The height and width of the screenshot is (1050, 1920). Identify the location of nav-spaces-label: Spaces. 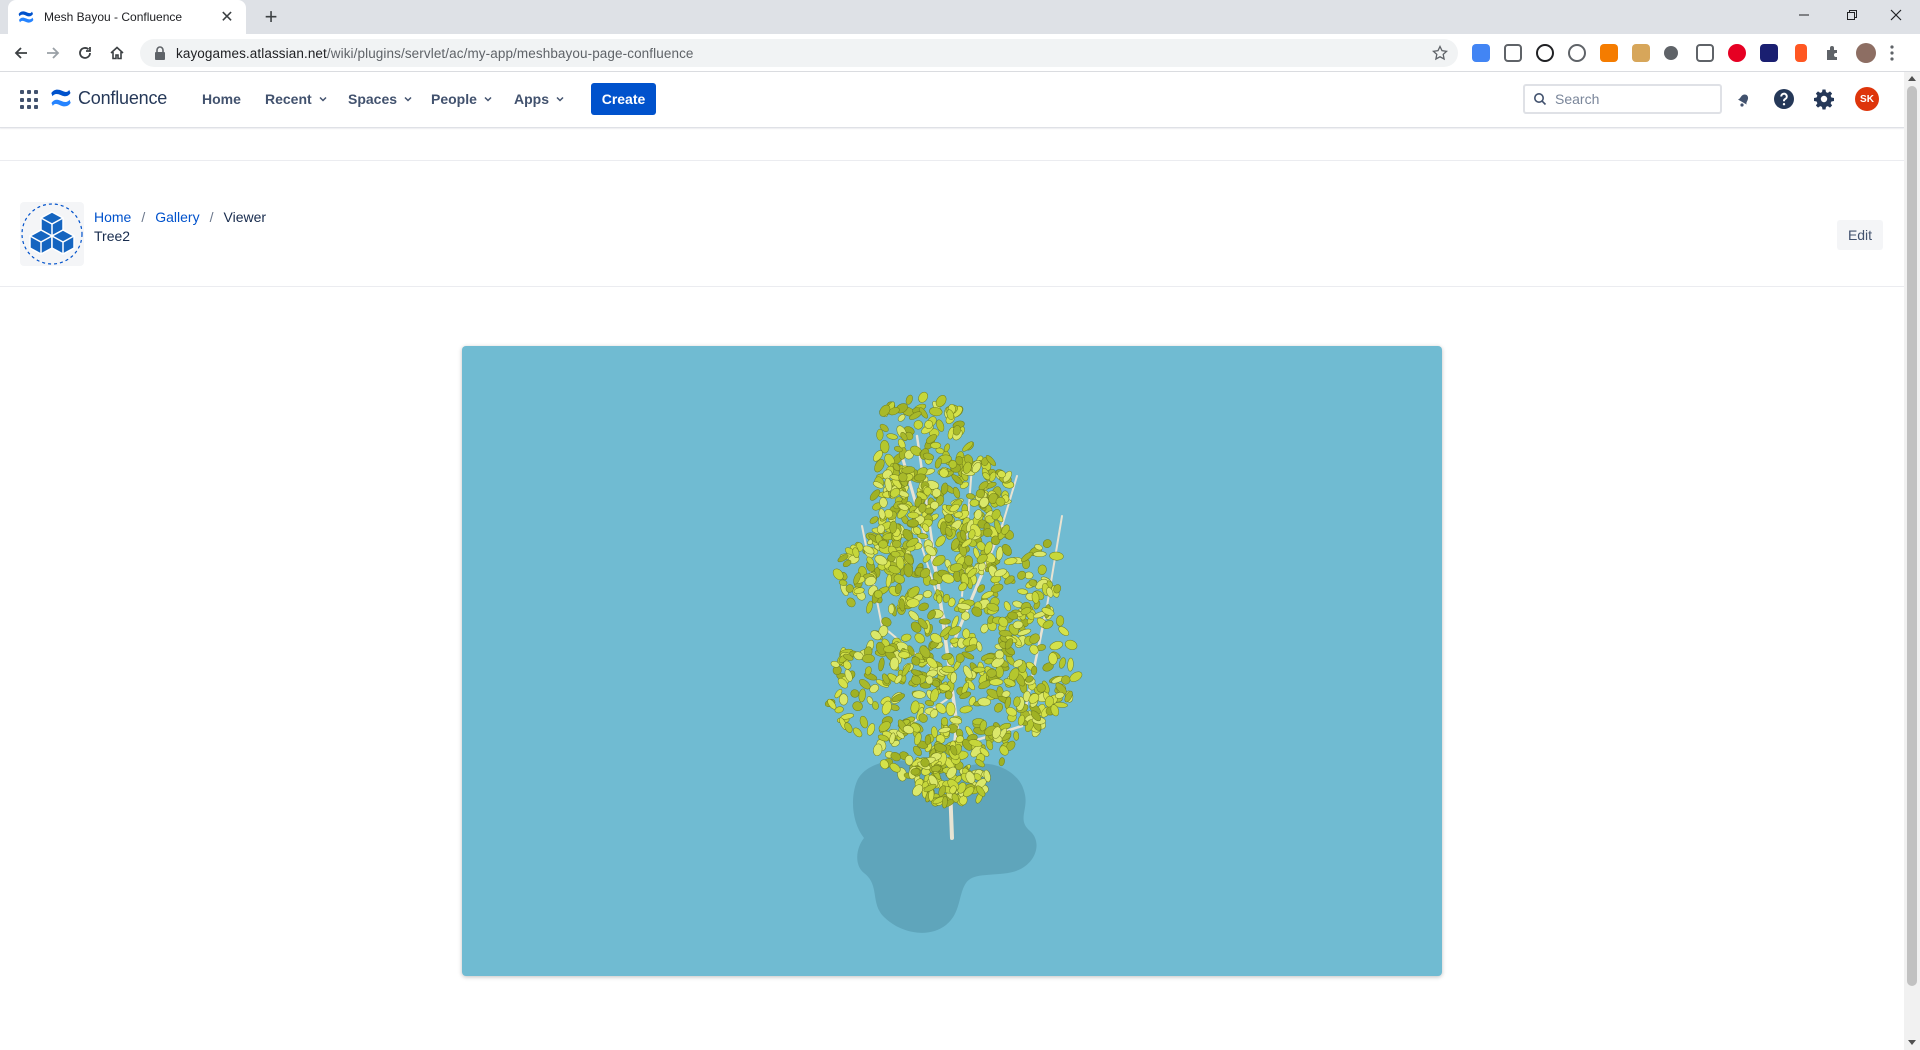
(373, 99).